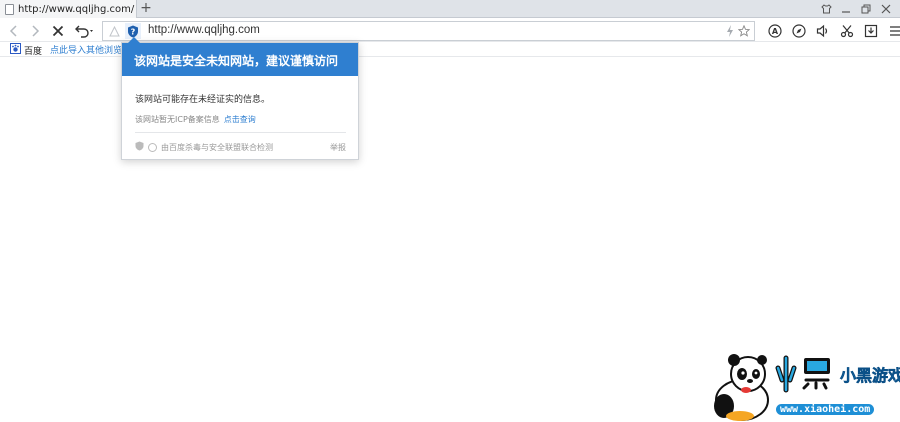 The image size is (900, 422). Describe the element at coordinates (744, 32) in the screenshot. I see `star-icon` at that location.